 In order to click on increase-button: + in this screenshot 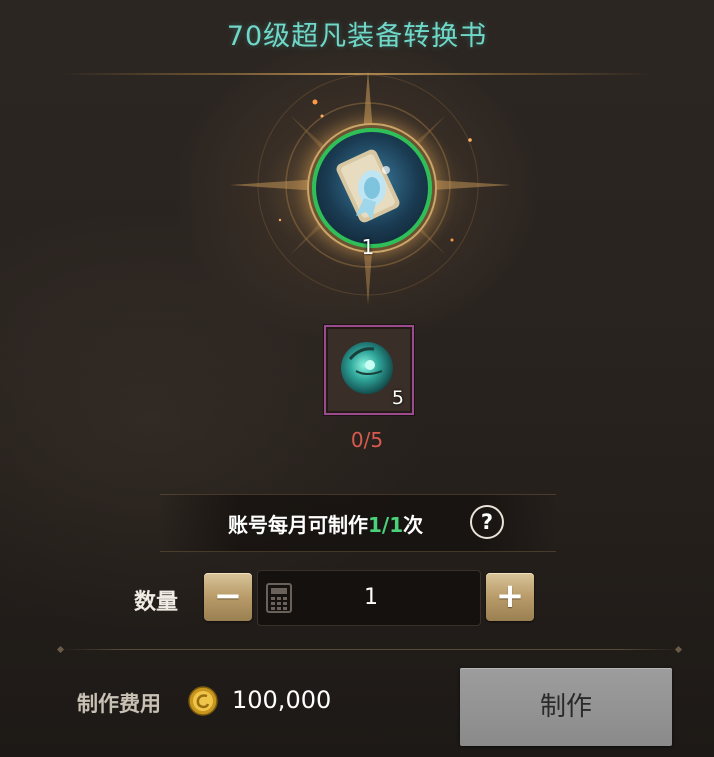, I will do `click(510, 597)`.